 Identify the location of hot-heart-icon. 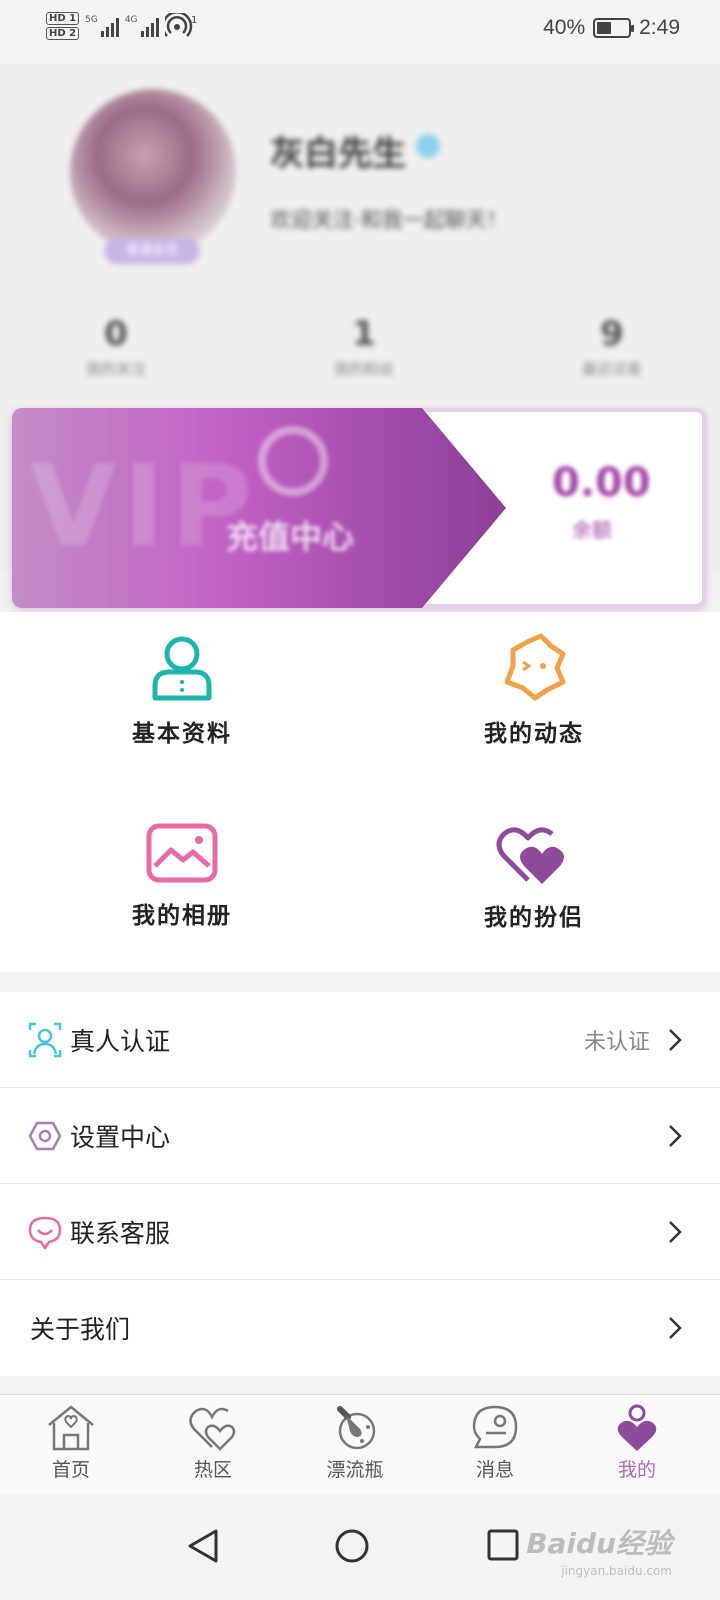
(212, 1429).